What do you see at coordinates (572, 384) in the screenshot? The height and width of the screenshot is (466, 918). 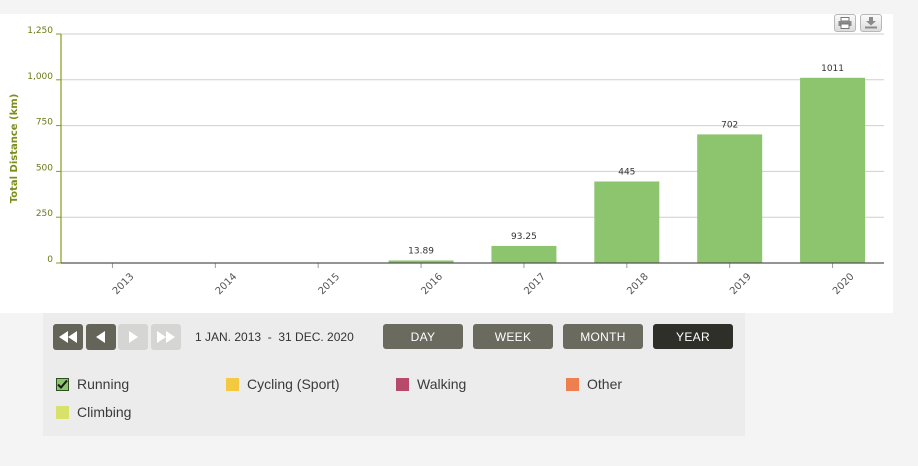 I see `legend-swatch-other` at bounding box center [572, 384].